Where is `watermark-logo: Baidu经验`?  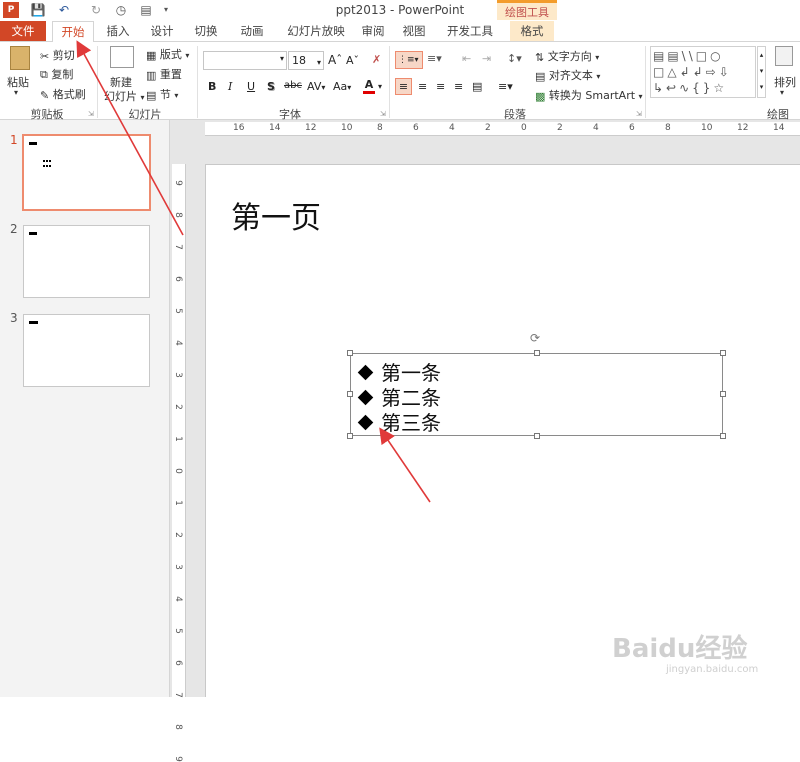 watermark-logo: Baidu经验 is located at coordinates (680, 649).